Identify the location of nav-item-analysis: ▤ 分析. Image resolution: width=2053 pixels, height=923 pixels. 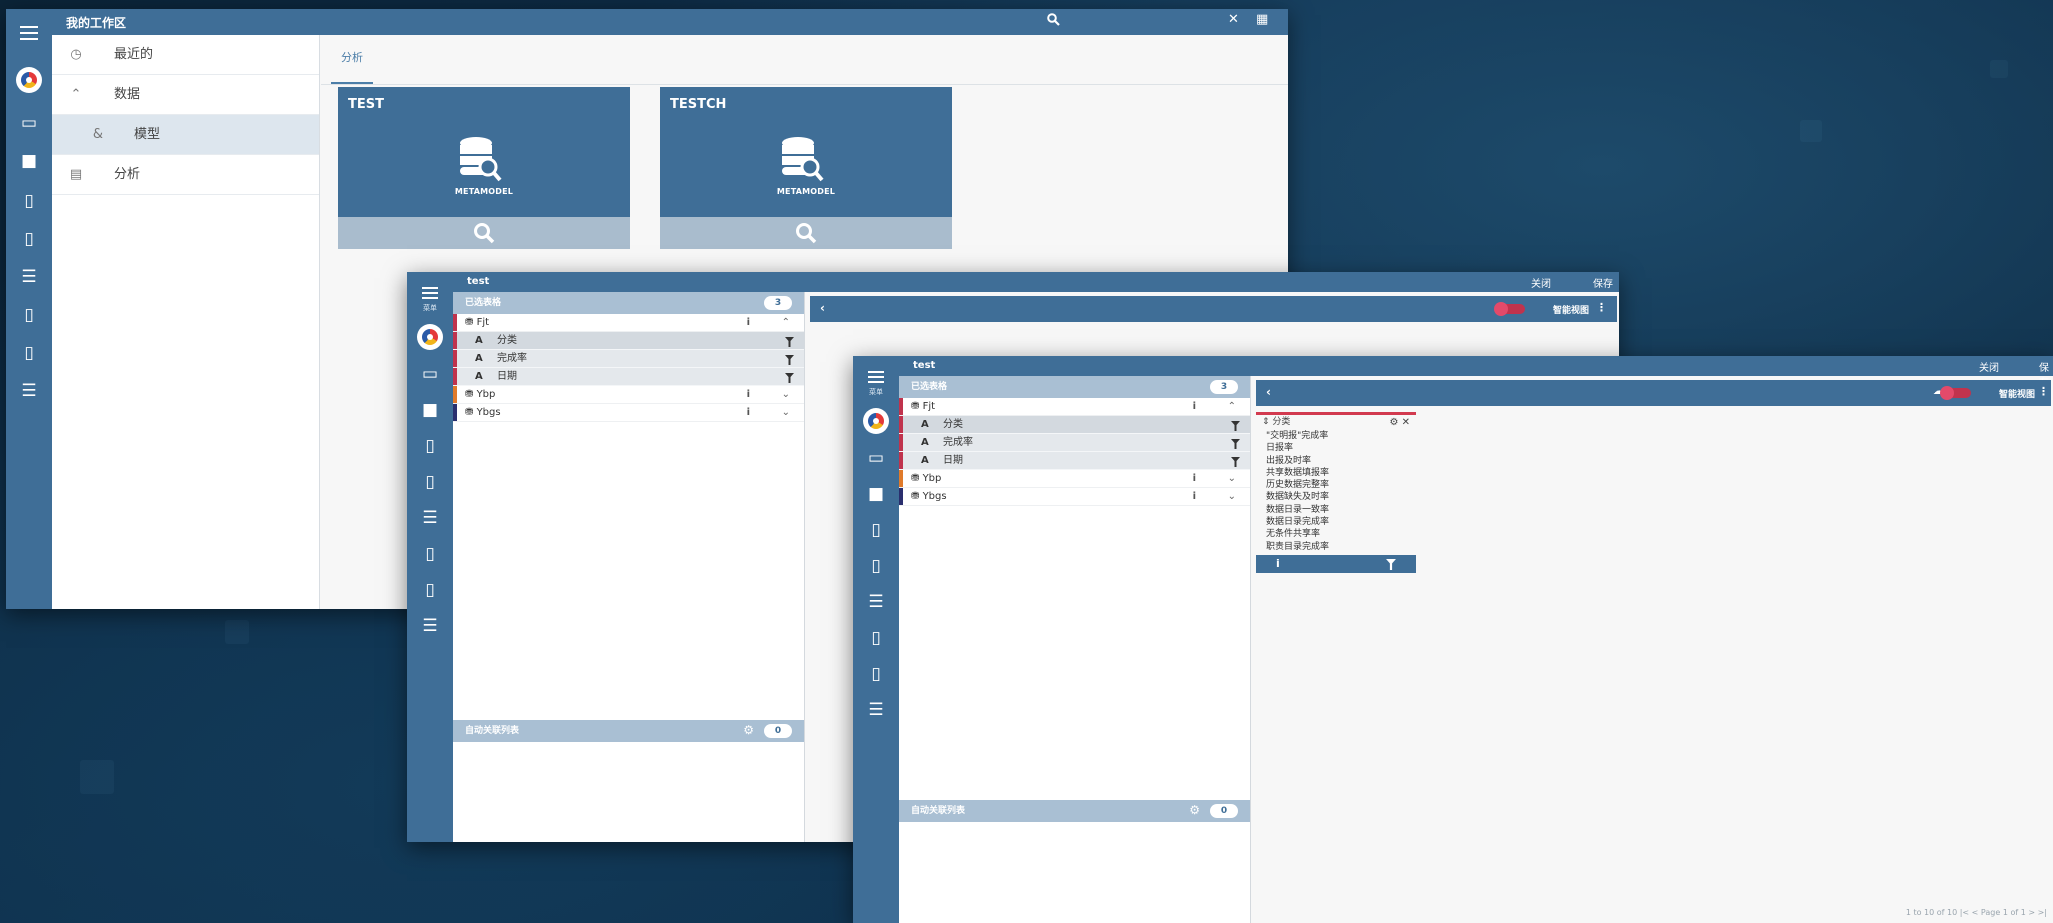
(185, 175).